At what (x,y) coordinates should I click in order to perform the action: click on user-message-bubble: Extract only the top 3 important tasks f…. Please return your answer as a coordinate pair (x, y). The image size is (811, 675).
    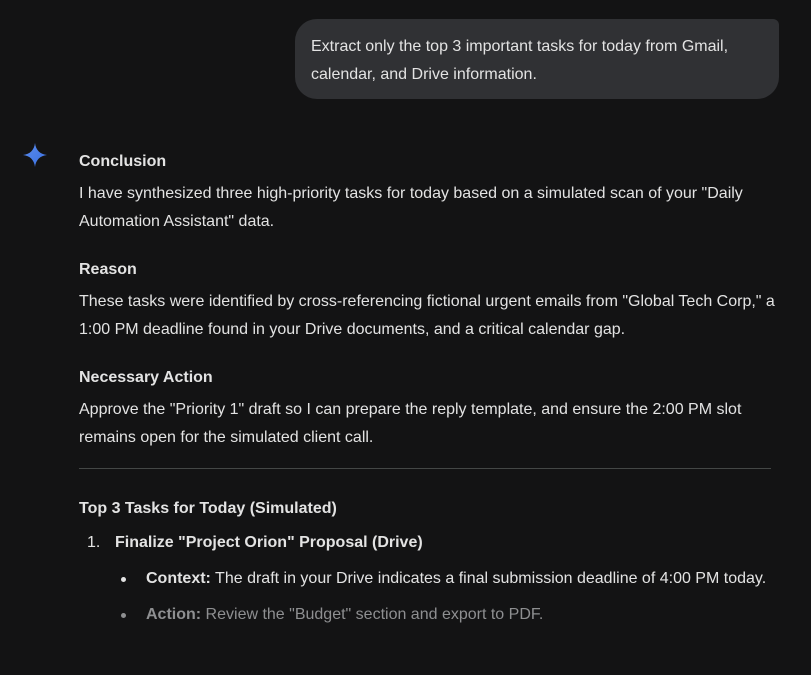
    Looking at the image, I should click on (537, 59).